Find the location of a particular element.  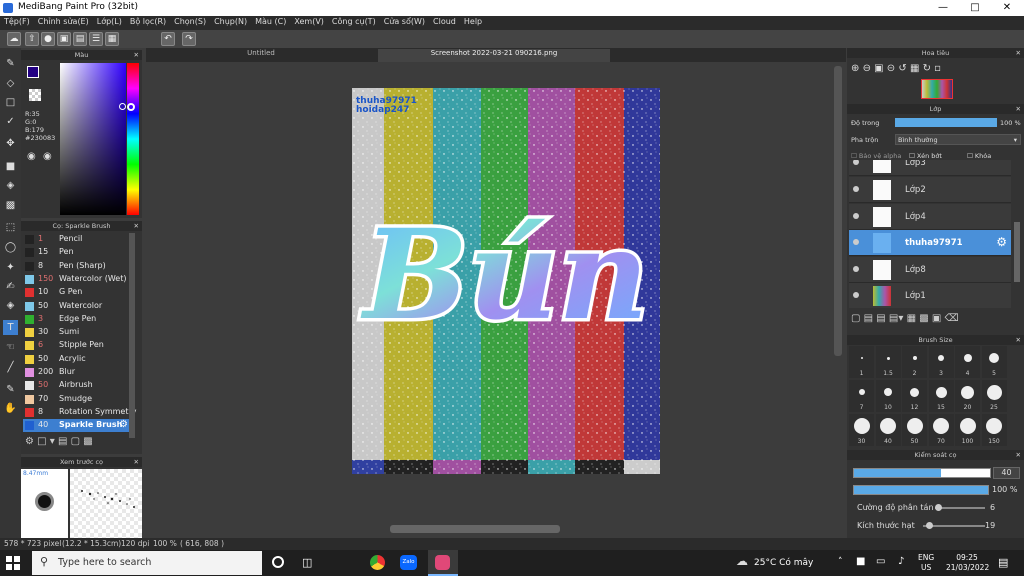

zalo-icon: Zalo is located at coordinates (408, 562).